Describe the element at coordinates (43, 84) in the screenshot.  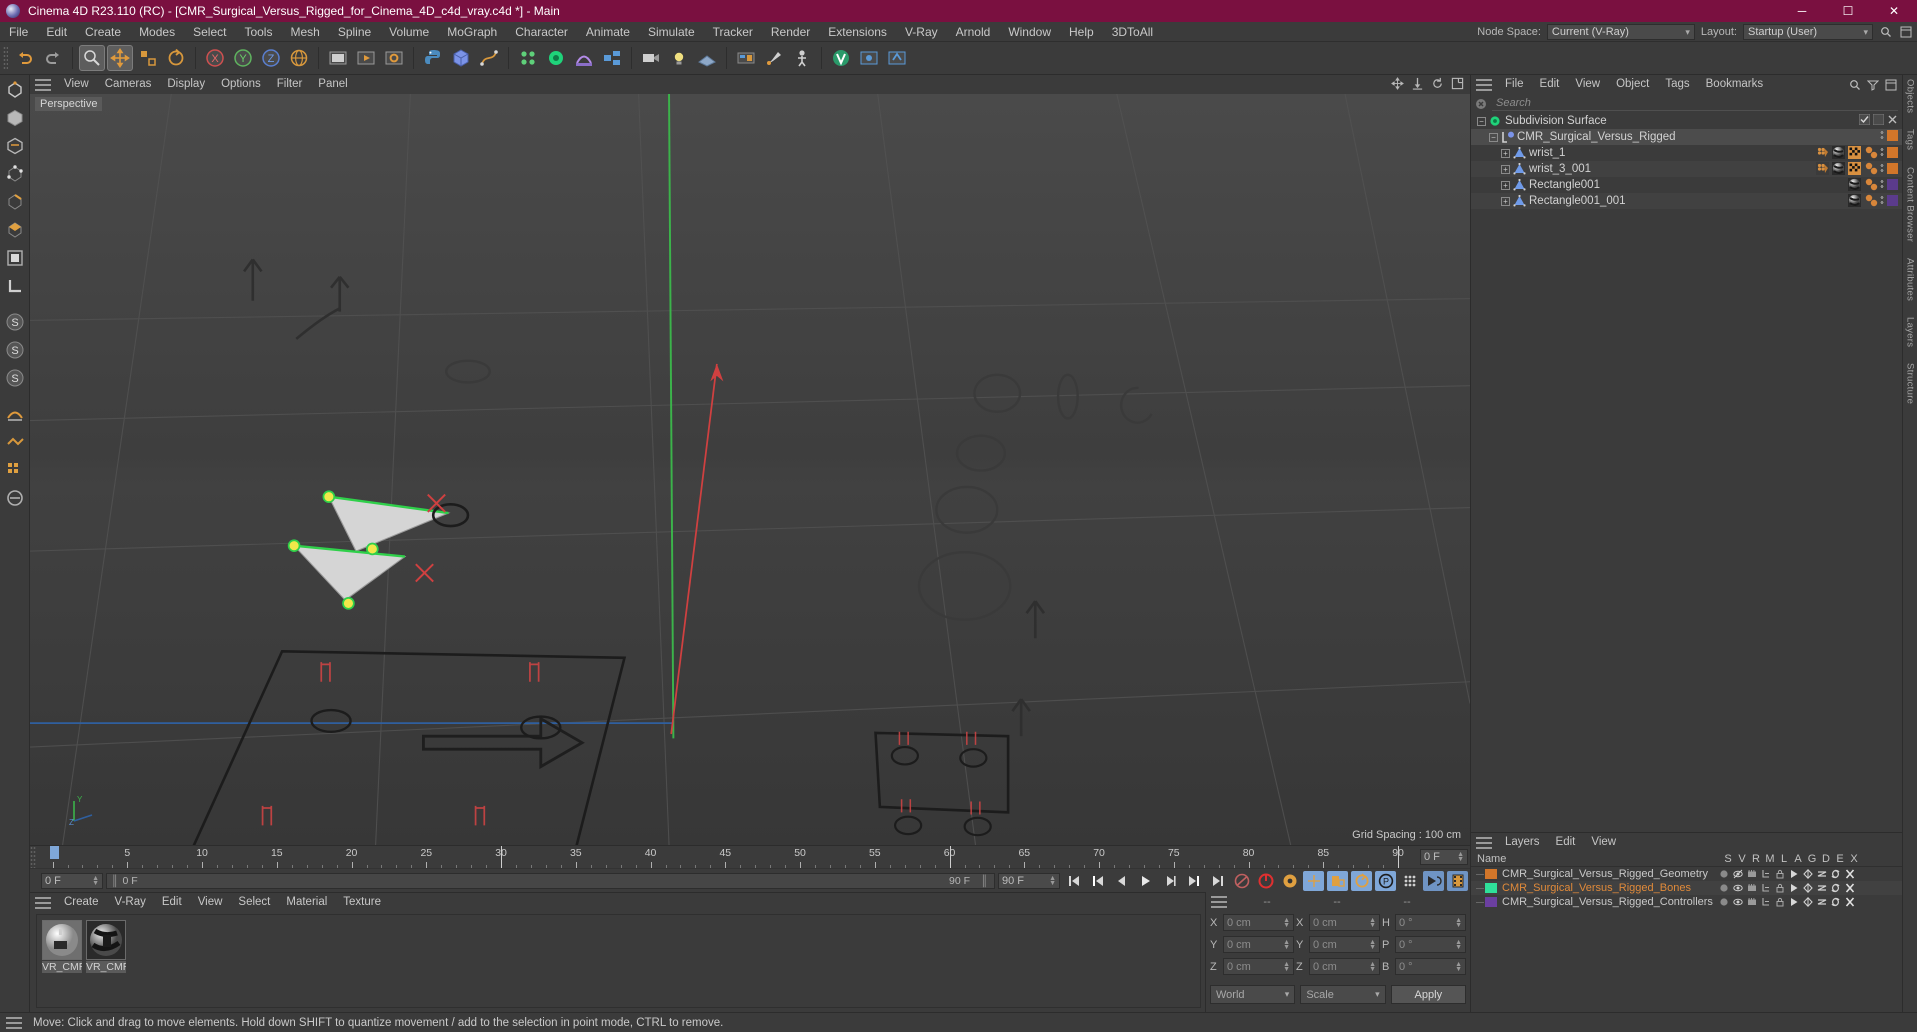
I see `viewport-menu-icon` at that location.